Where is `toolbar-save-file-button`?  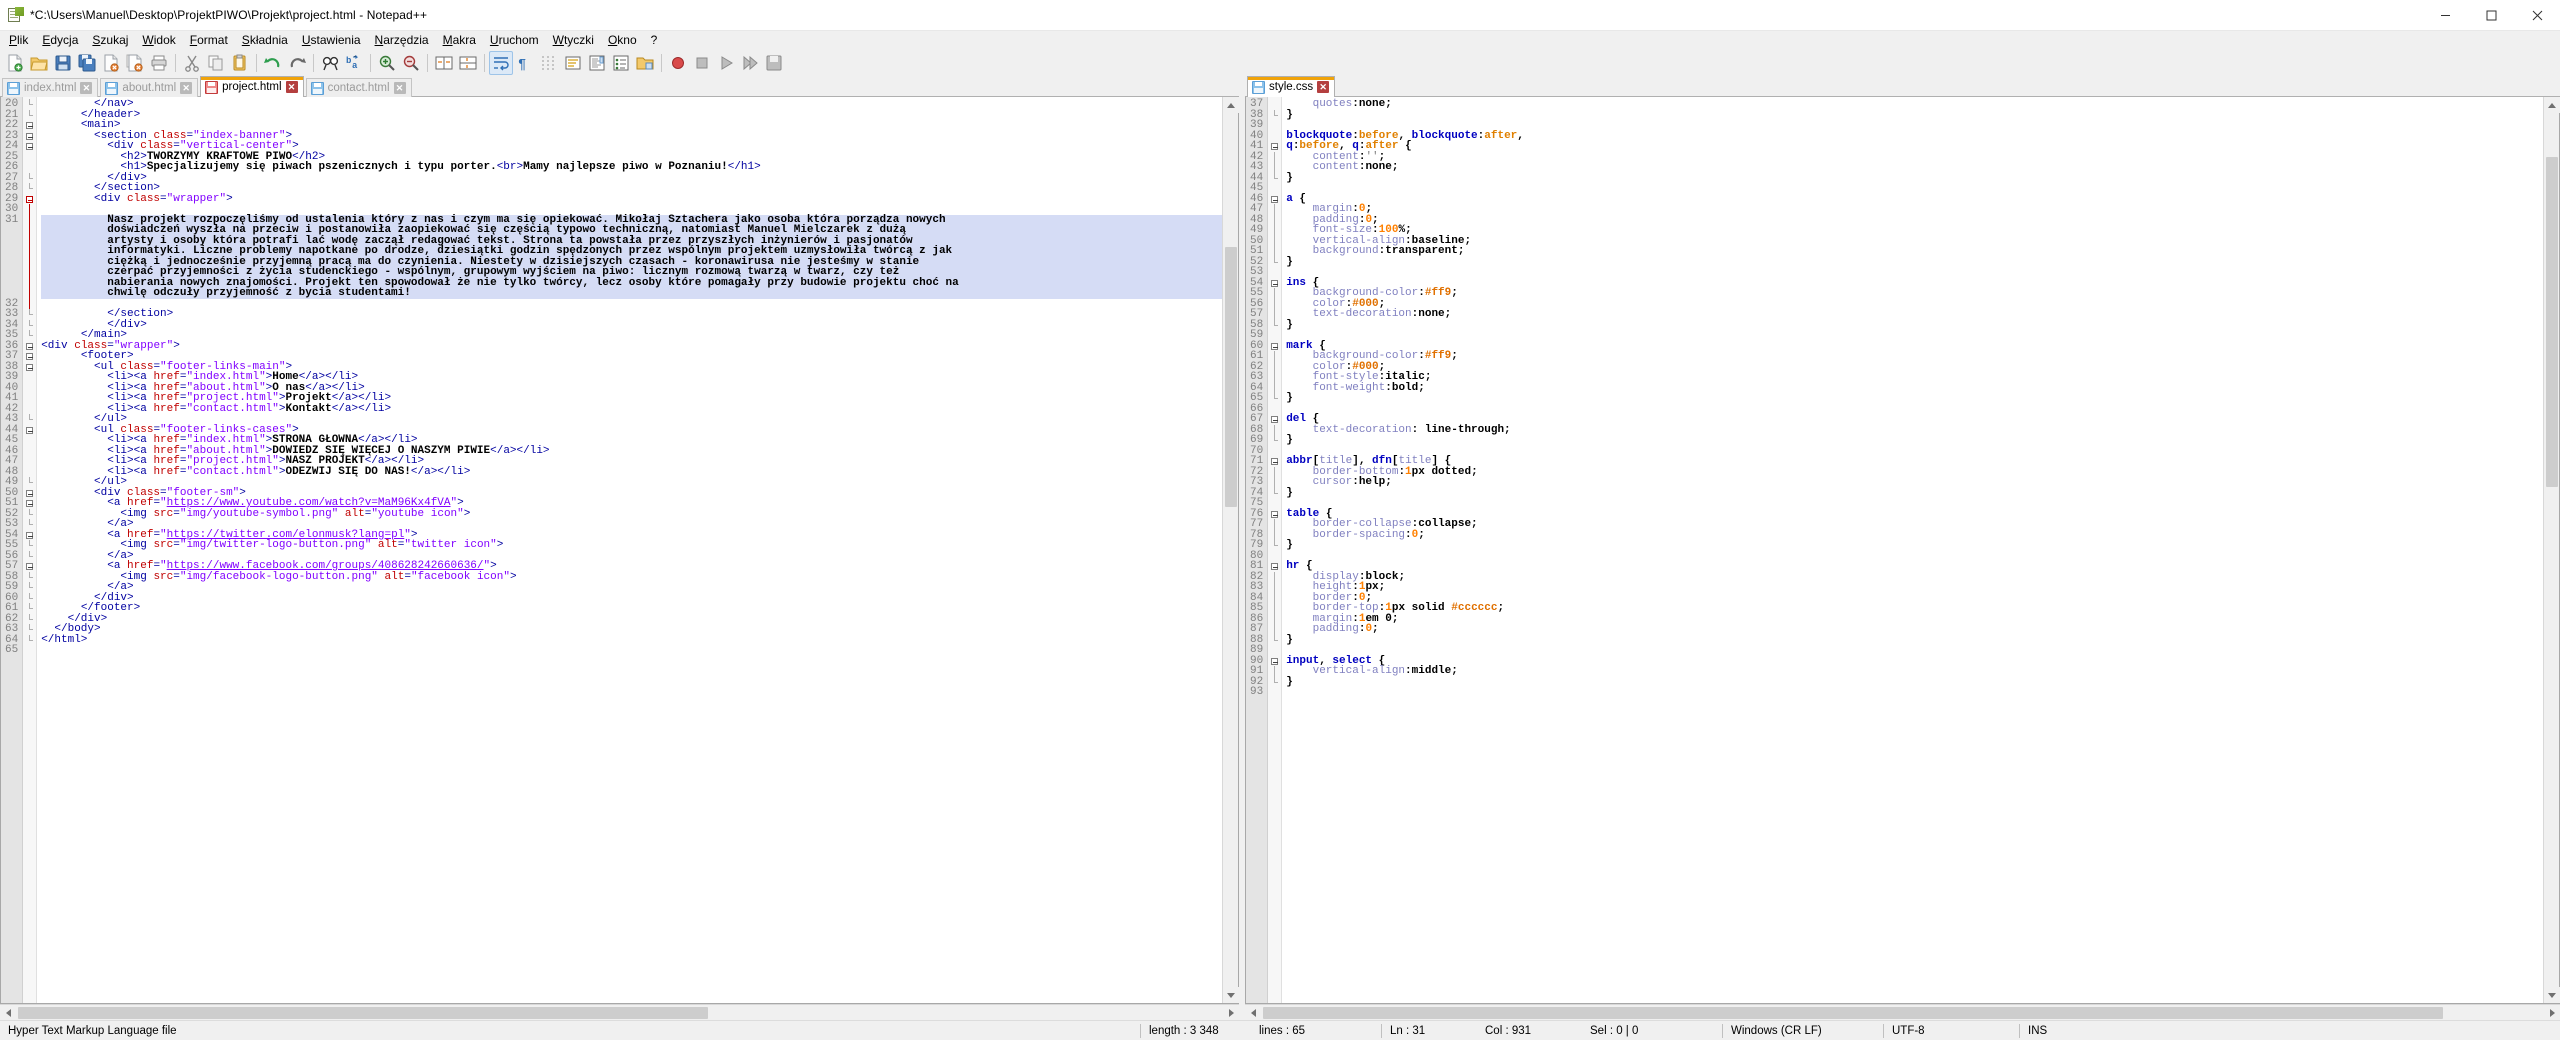
toolbar-save-file-button is located at coordinates (63, 63).